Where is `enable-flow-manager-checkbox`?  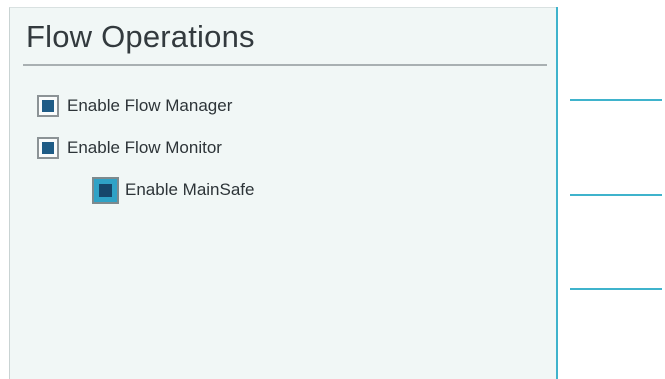
enable-flow-manager-checkbox is located at coordinates (48, 106).